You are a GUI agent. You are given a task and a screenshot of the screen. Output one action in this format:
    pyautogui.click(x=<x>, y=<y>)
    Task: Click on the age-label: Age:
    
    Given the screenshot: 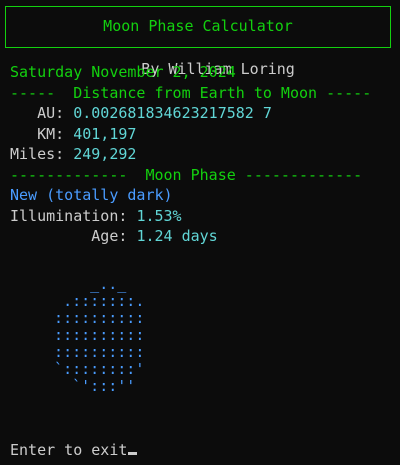 What is the action you would take?
    pyautogui.click(x=109, y=236)
    